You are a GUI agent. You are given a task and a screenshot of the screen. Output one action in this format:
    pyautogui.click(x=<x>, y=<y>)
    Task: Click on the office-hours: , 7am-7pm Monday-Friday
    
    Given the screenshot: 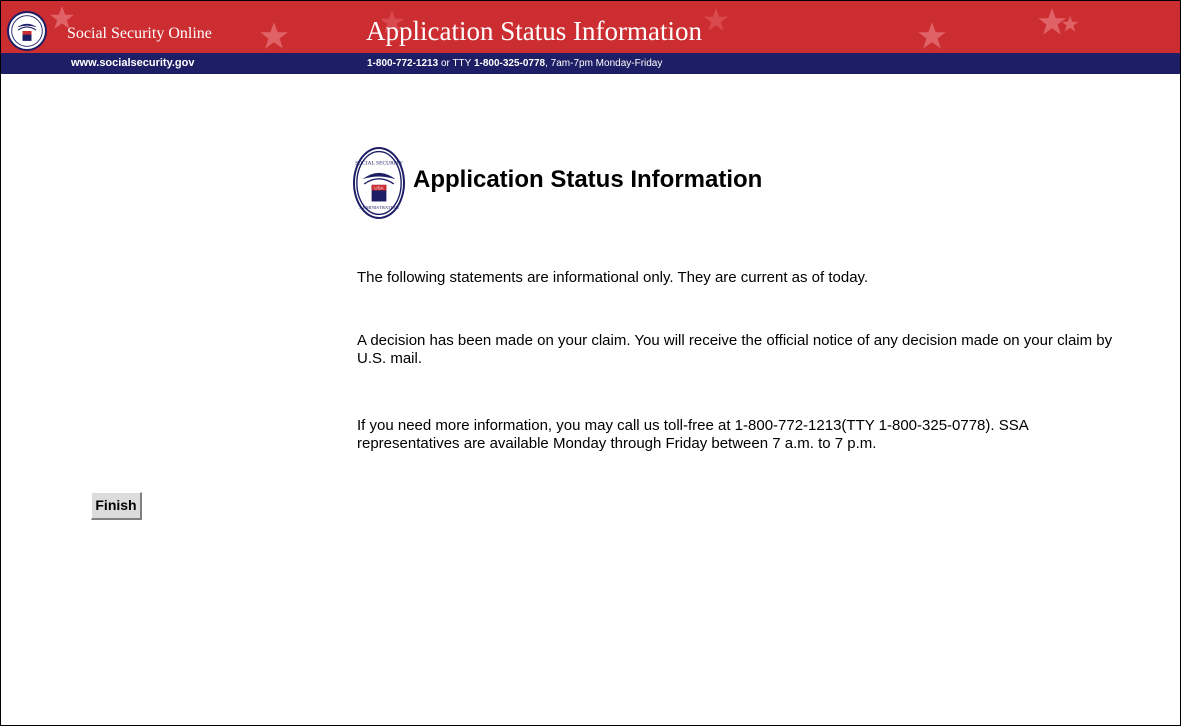 What is the action you would take?
    pyautogui.click(x=604, y=63)
    